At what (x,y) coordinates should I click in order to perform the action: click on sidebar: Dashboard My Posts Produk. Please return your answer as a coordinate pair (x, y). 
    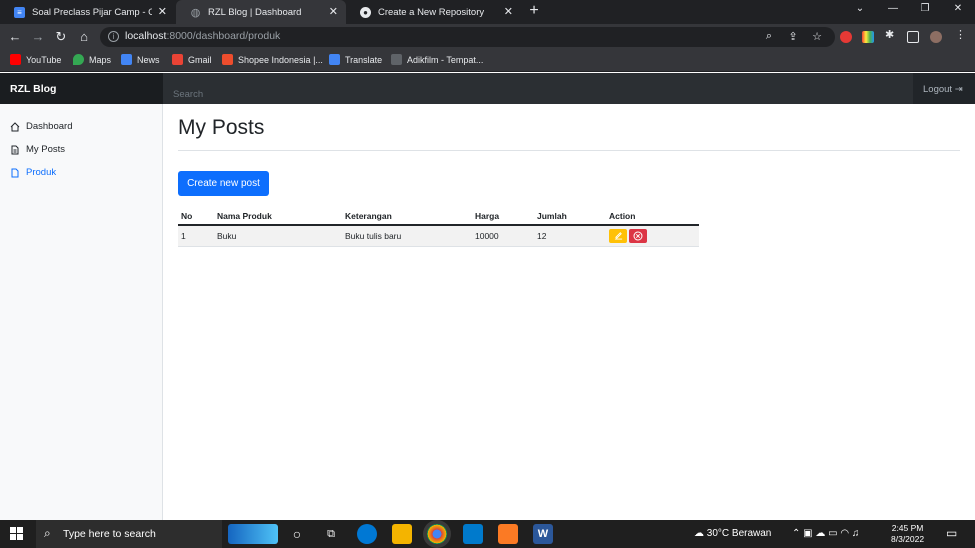
    Looking at the image, I should click on (81, 312).